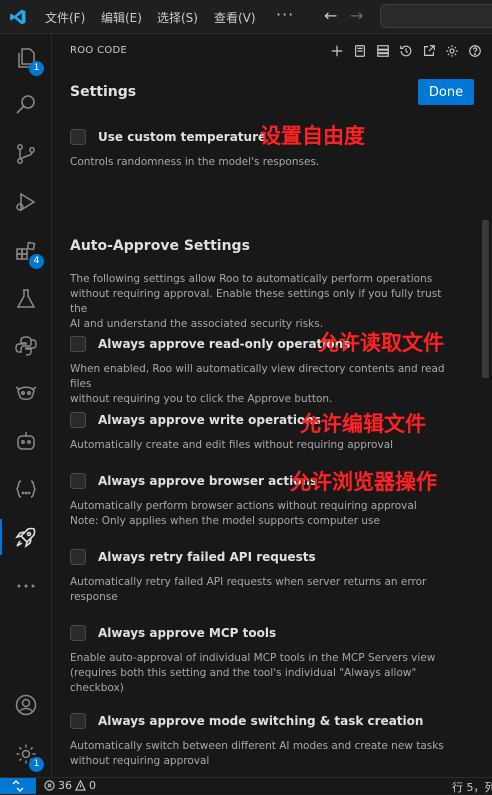 Image resolution: width=492 pixels, height=795 pixels. I want to click on custom-temperature-option: Use custom temperature, so click(168, 137).